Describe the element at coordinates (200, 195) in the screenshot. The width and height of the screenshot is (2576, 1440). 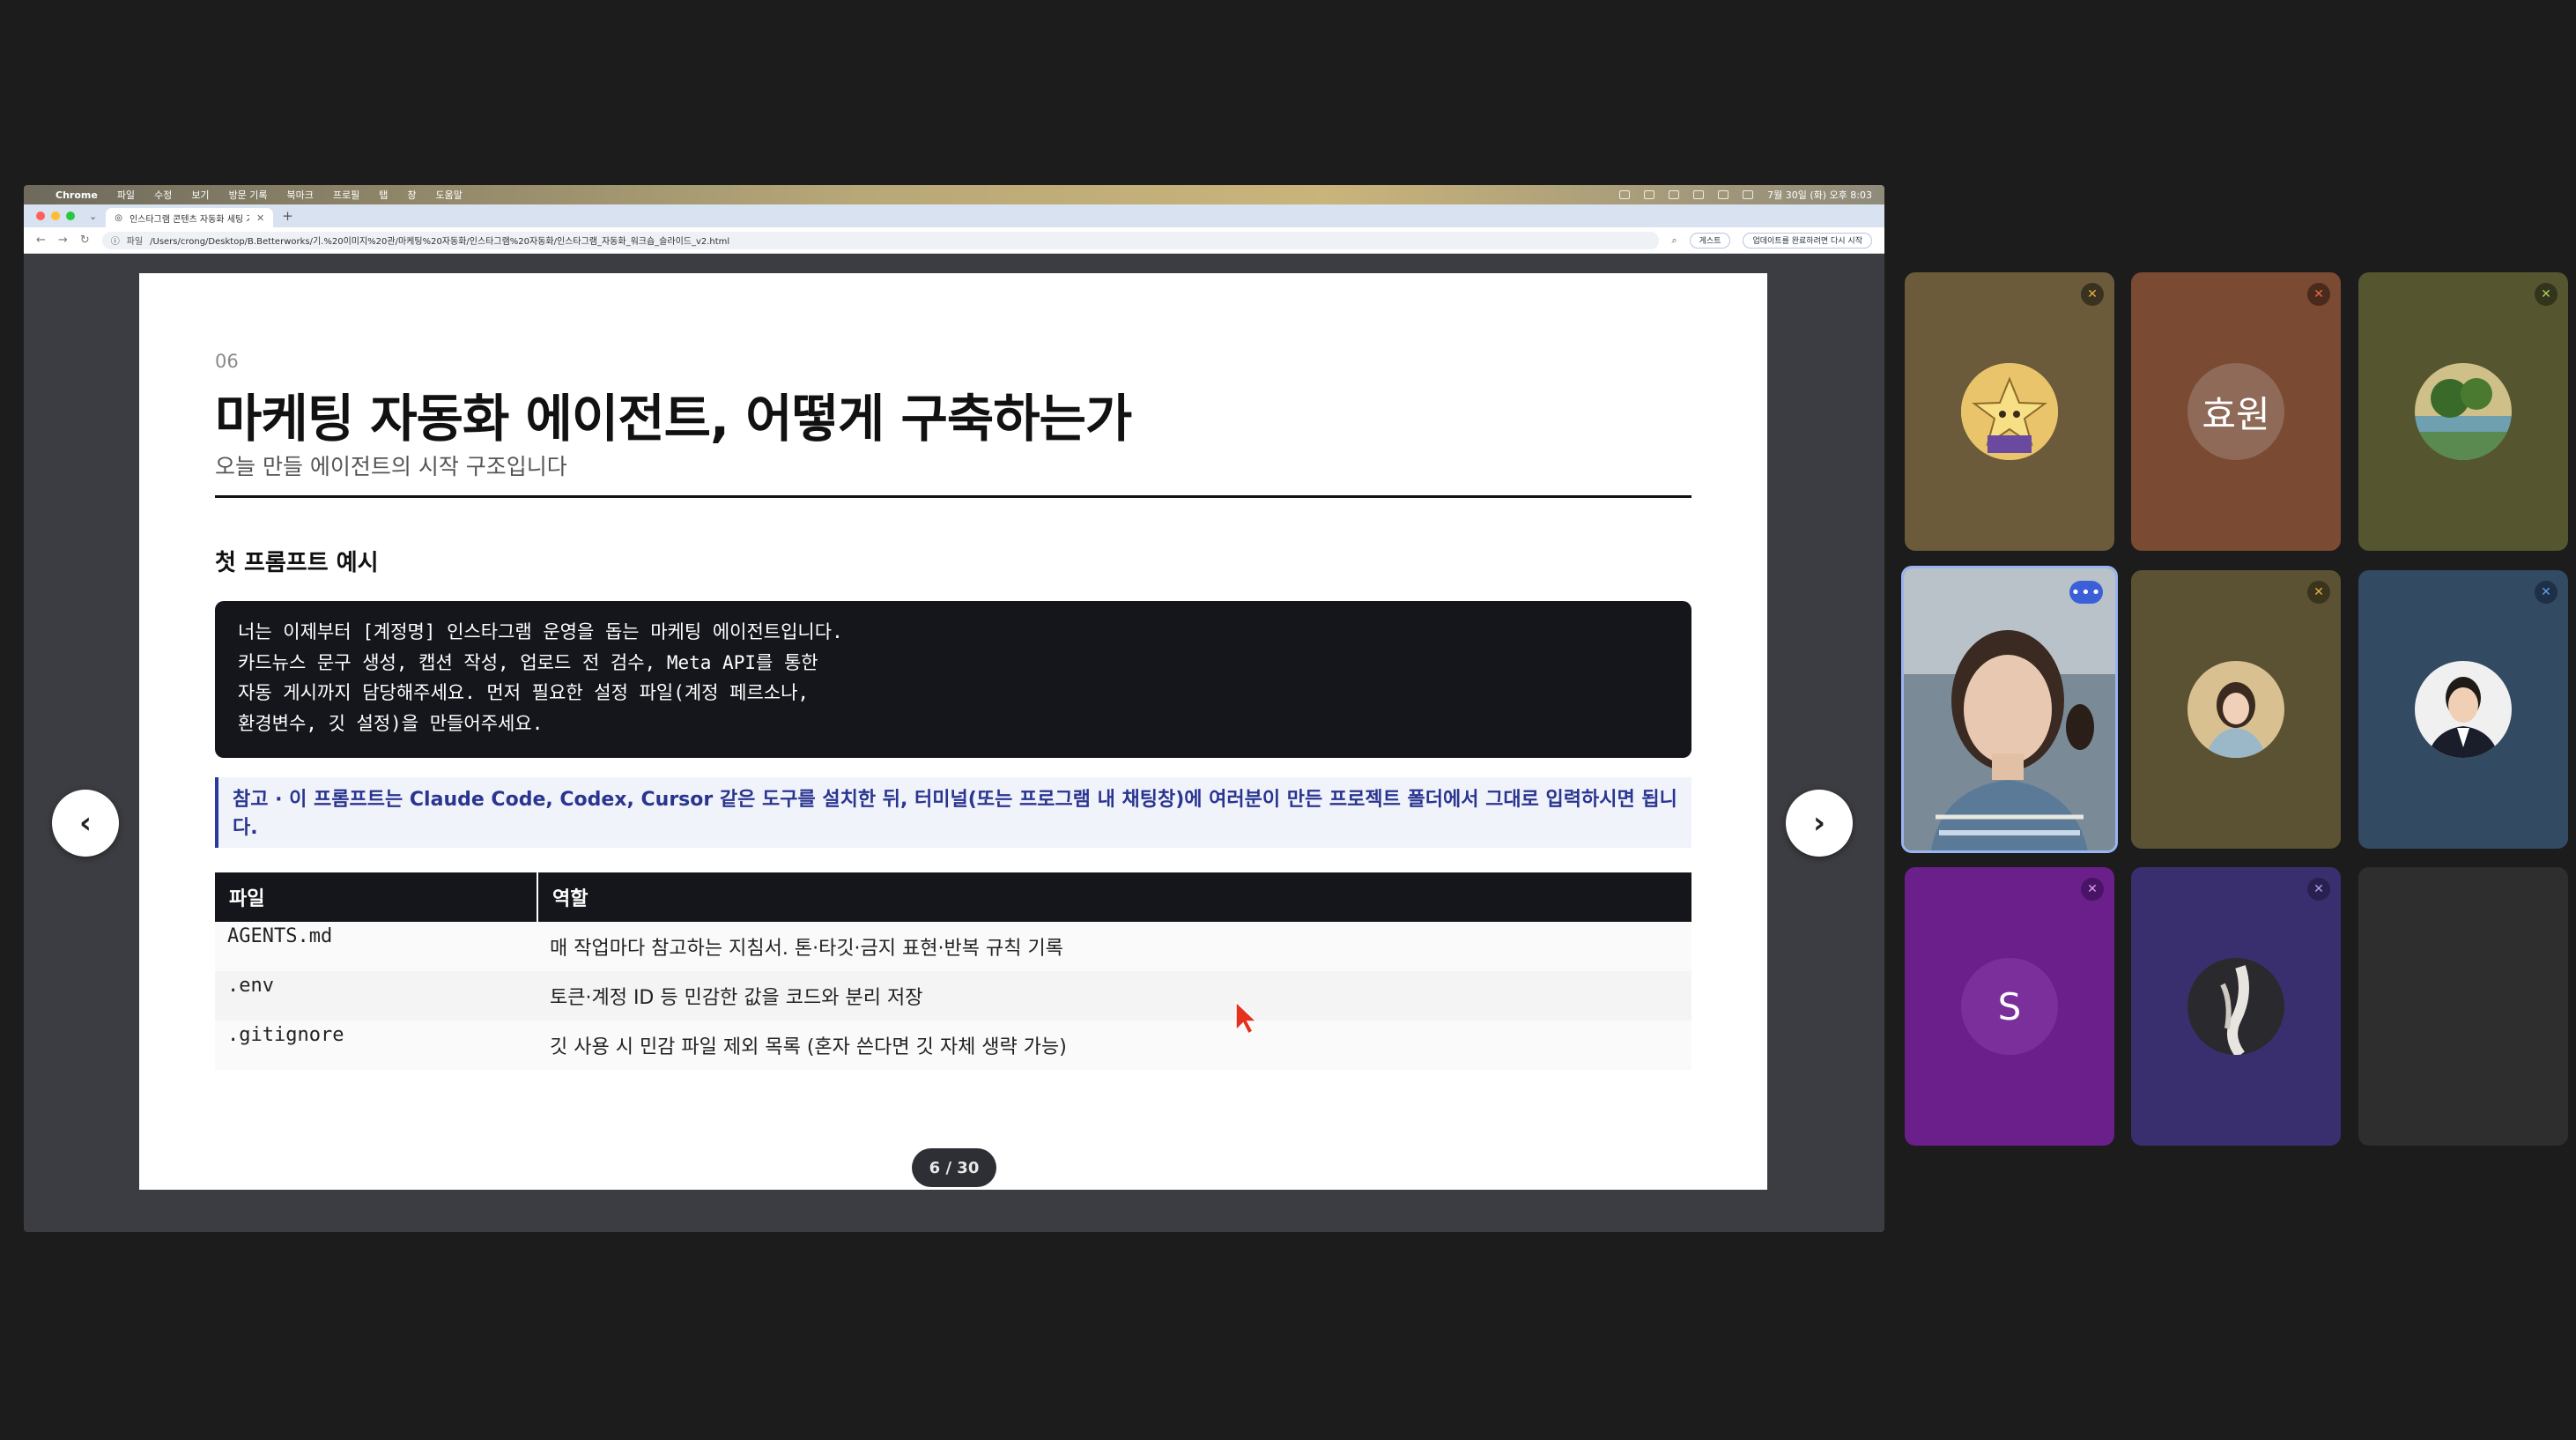
I see `menu-item: 보기` at that location.